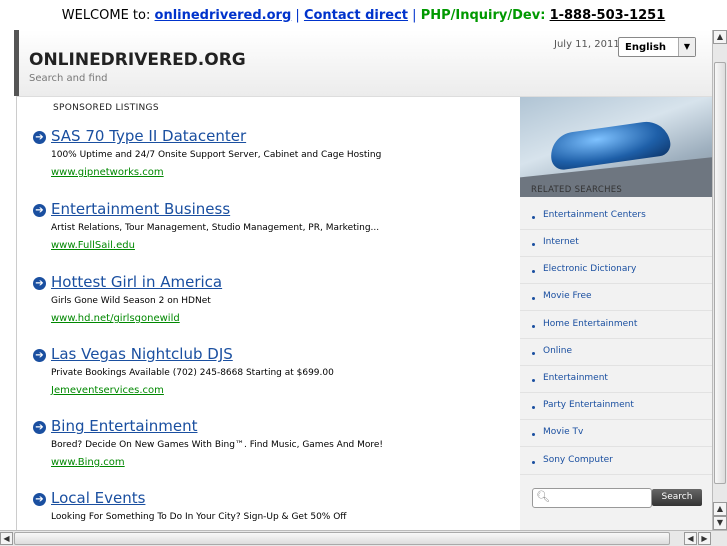 The height and width of the screenshot is (546, 727). Describe the element at coordinates (148, 136) in the screenshot. I see `listing-title: SAS 70 Type II Datacenter` at that location.